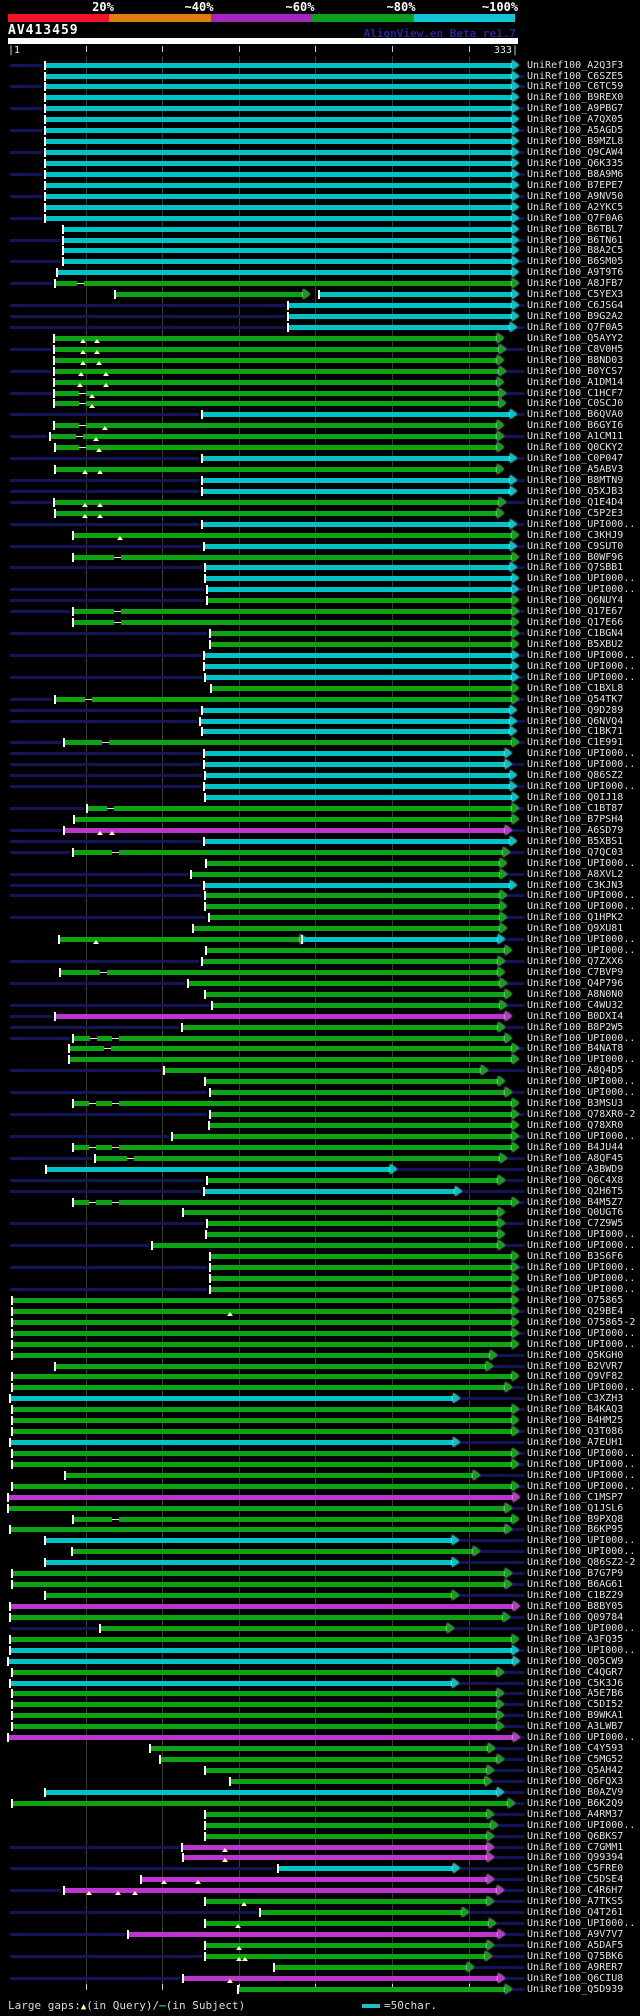 This screenshot has width=640, height=2016. What do you see at coordinates (575, 1617) in the screenshot?
I see `hit-label: UniRef100_Q09784` at bounding box center [575, 1617].